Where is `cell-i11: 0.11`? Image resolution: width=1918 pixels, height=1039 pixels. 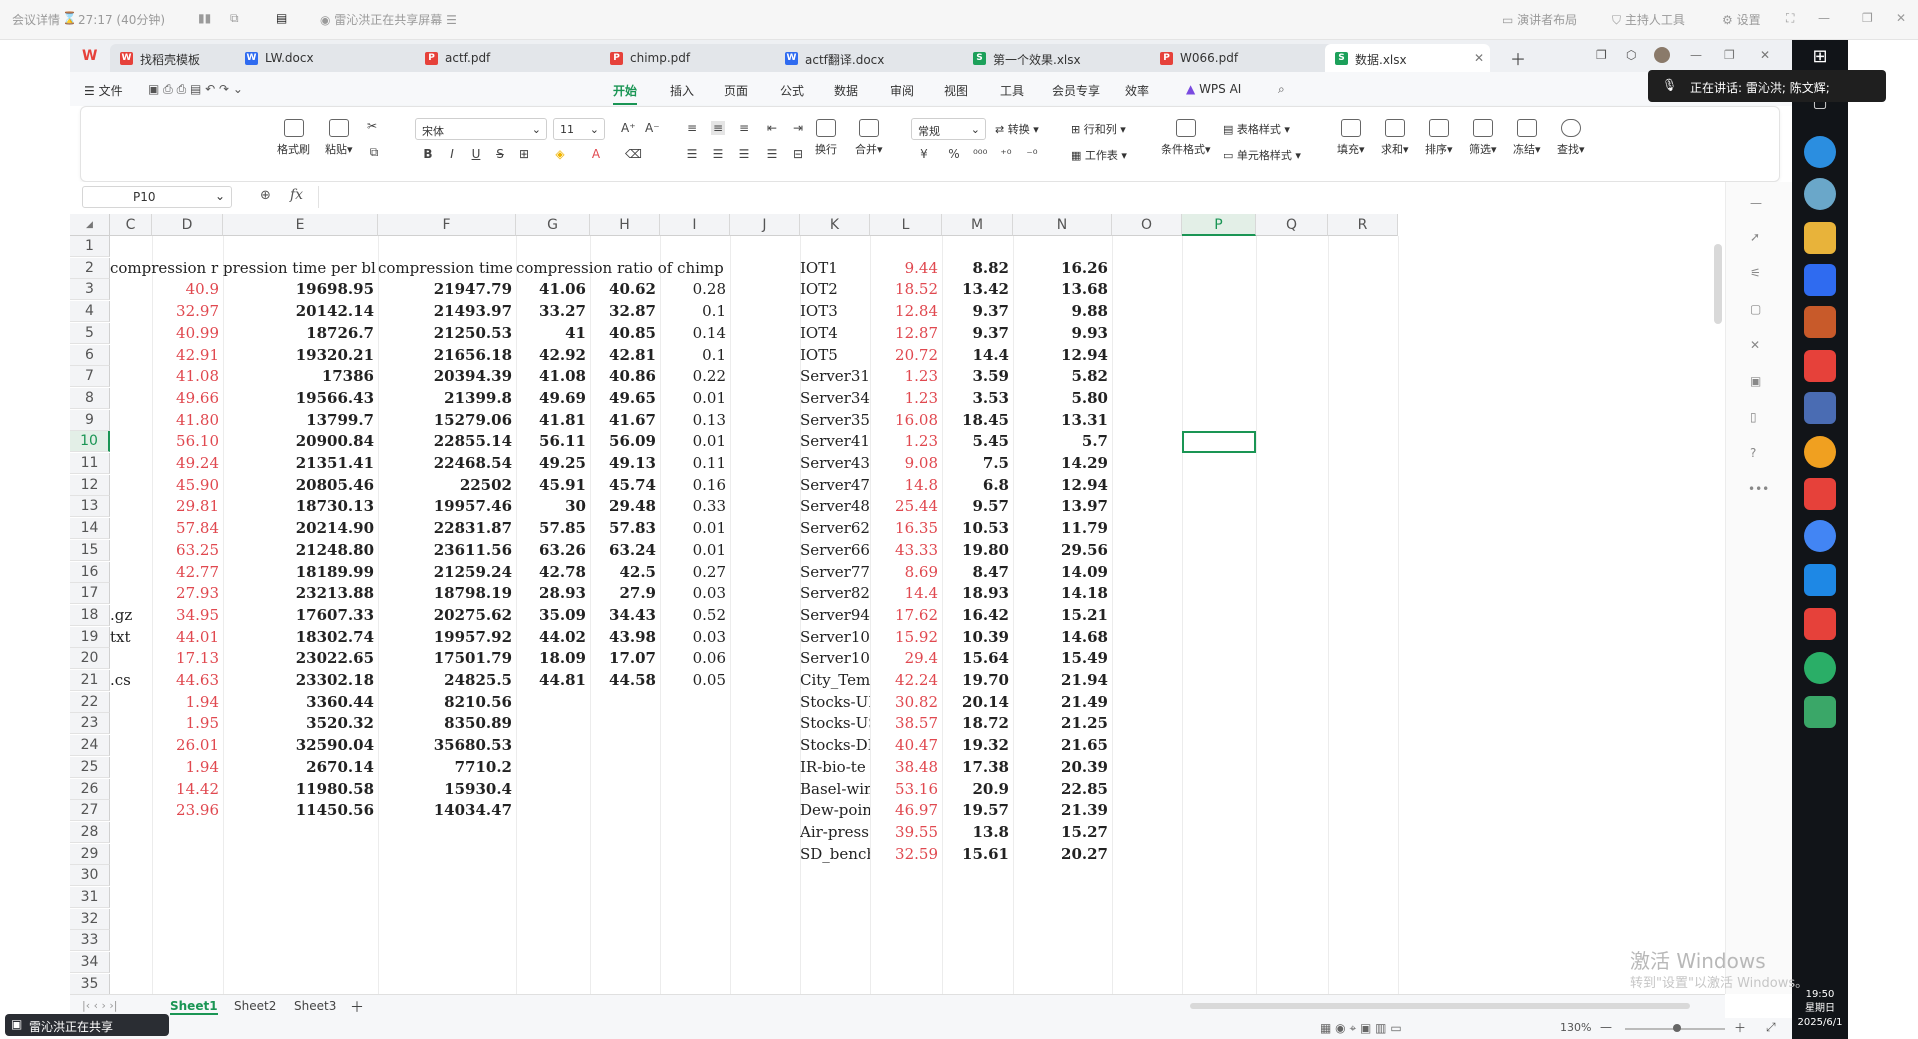 cell-i11: 0.11 is located at coordinates (695, 463).